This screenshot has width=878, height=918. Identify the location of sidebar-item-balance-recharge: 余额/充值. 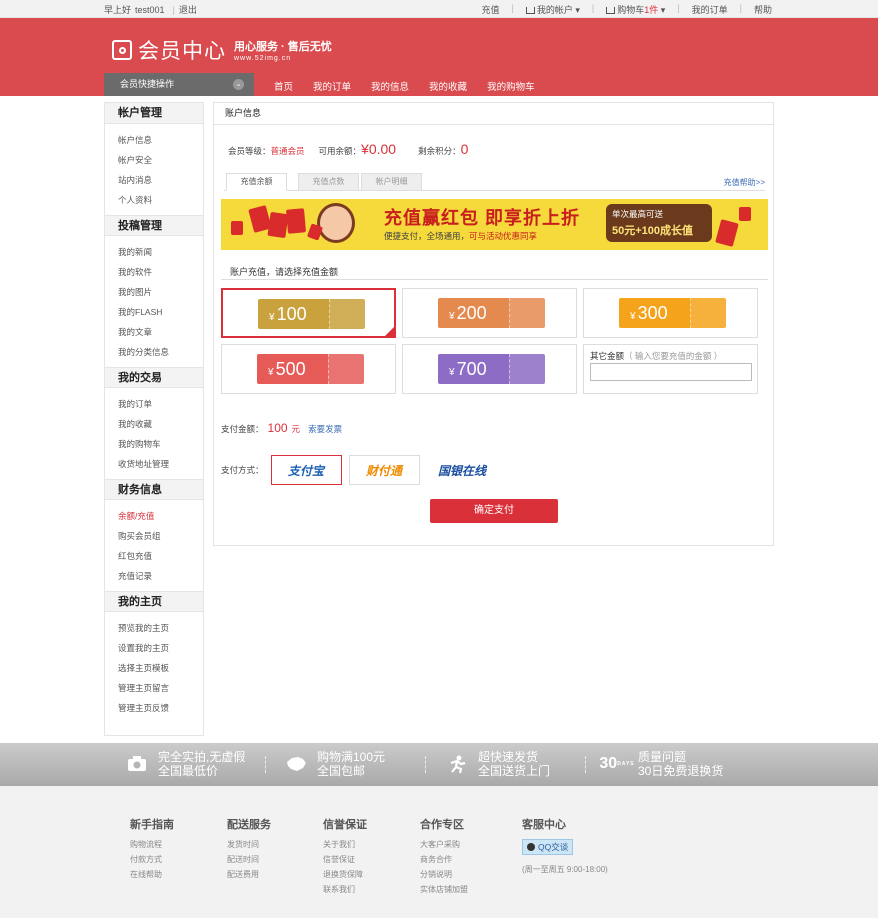
(160, 516).